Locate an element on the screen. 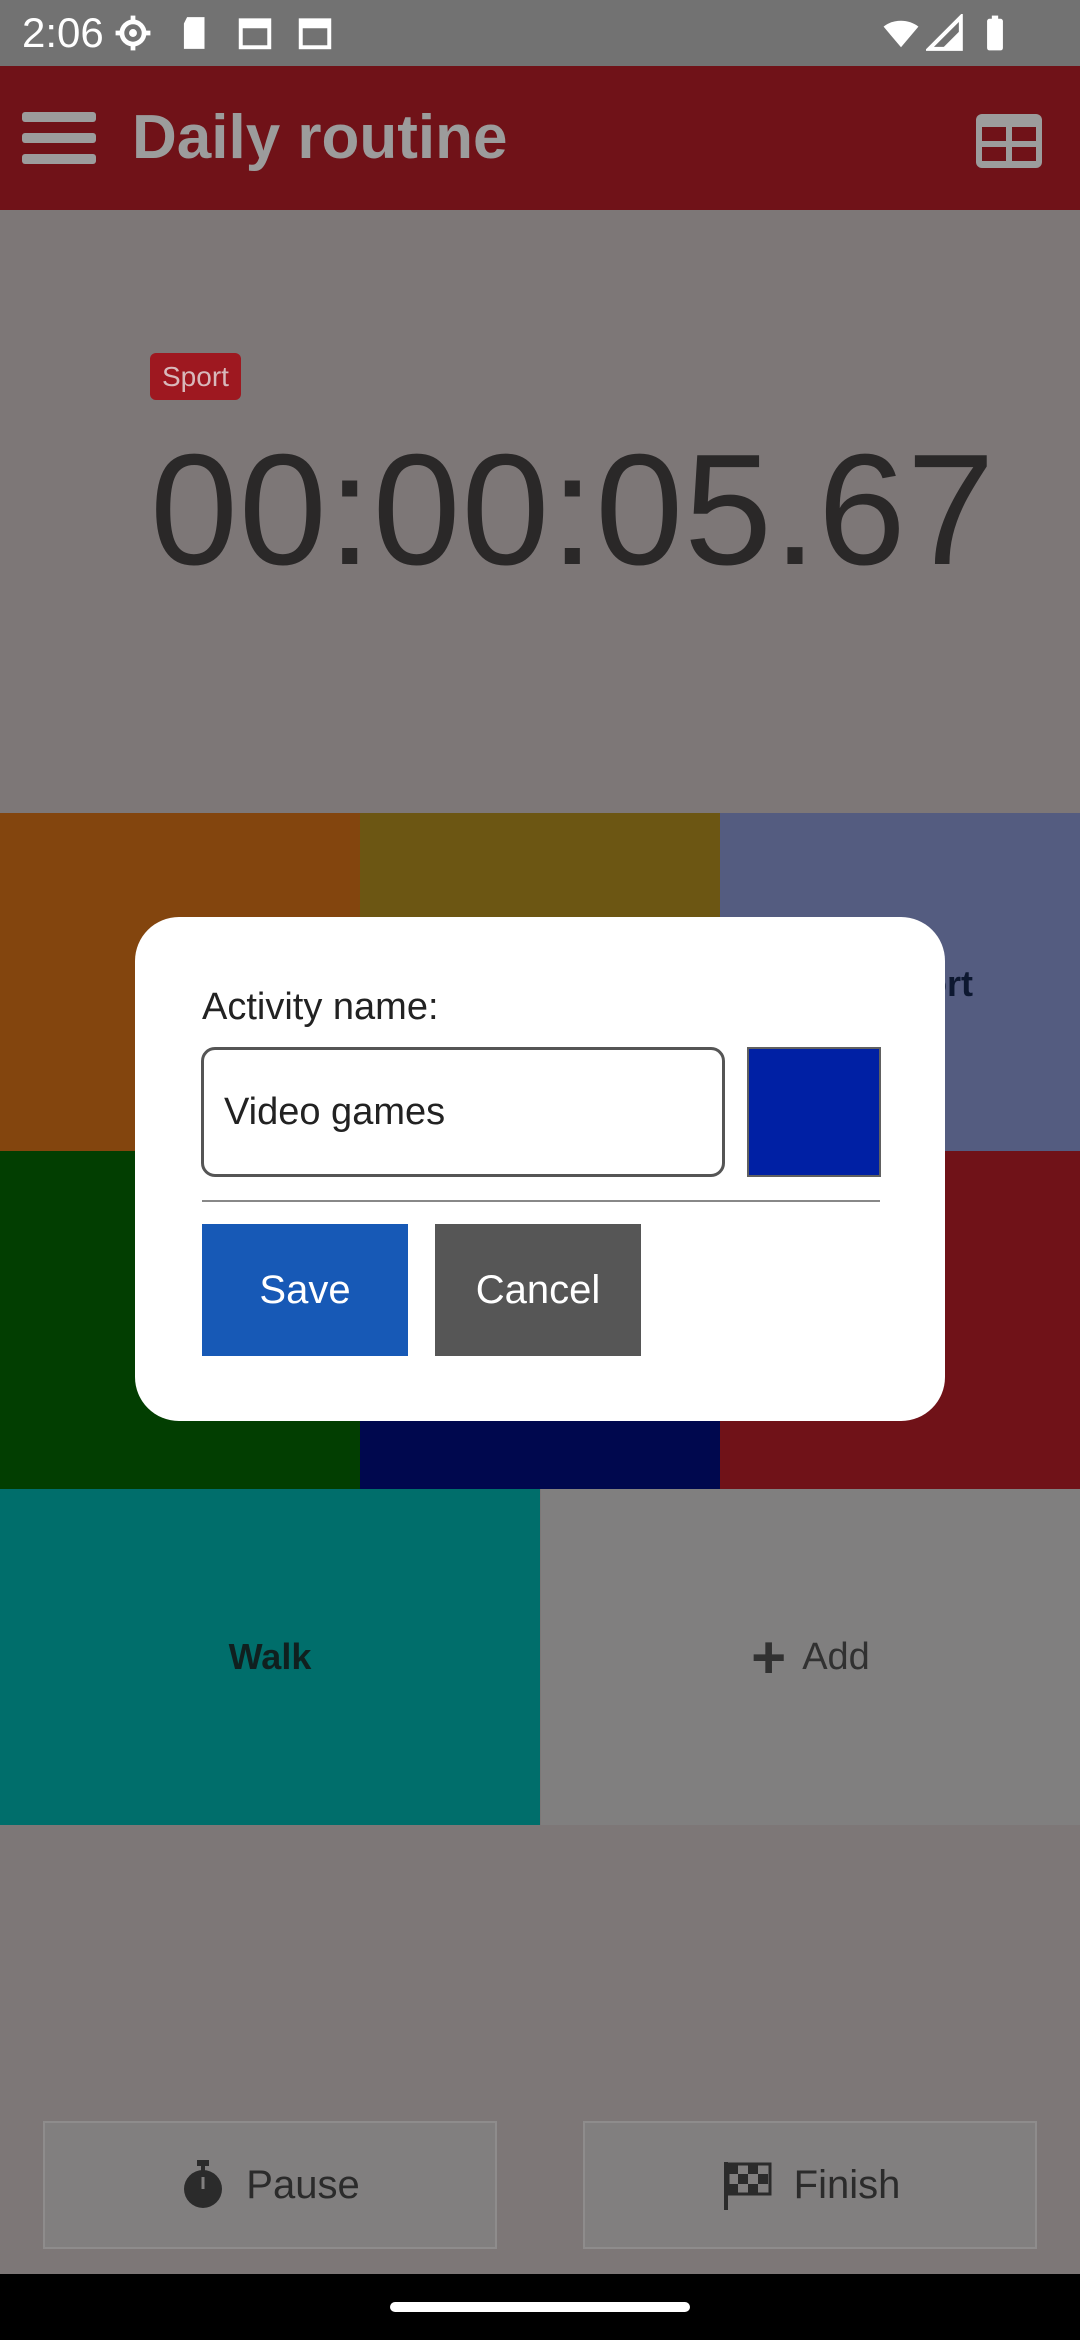  settings-icon is located at coordinates (133, 33).